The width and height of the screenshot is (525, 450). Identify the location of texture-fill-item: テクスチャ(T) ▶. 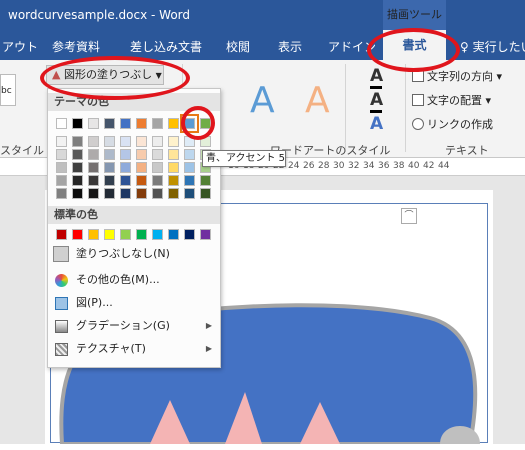
(134, 349).